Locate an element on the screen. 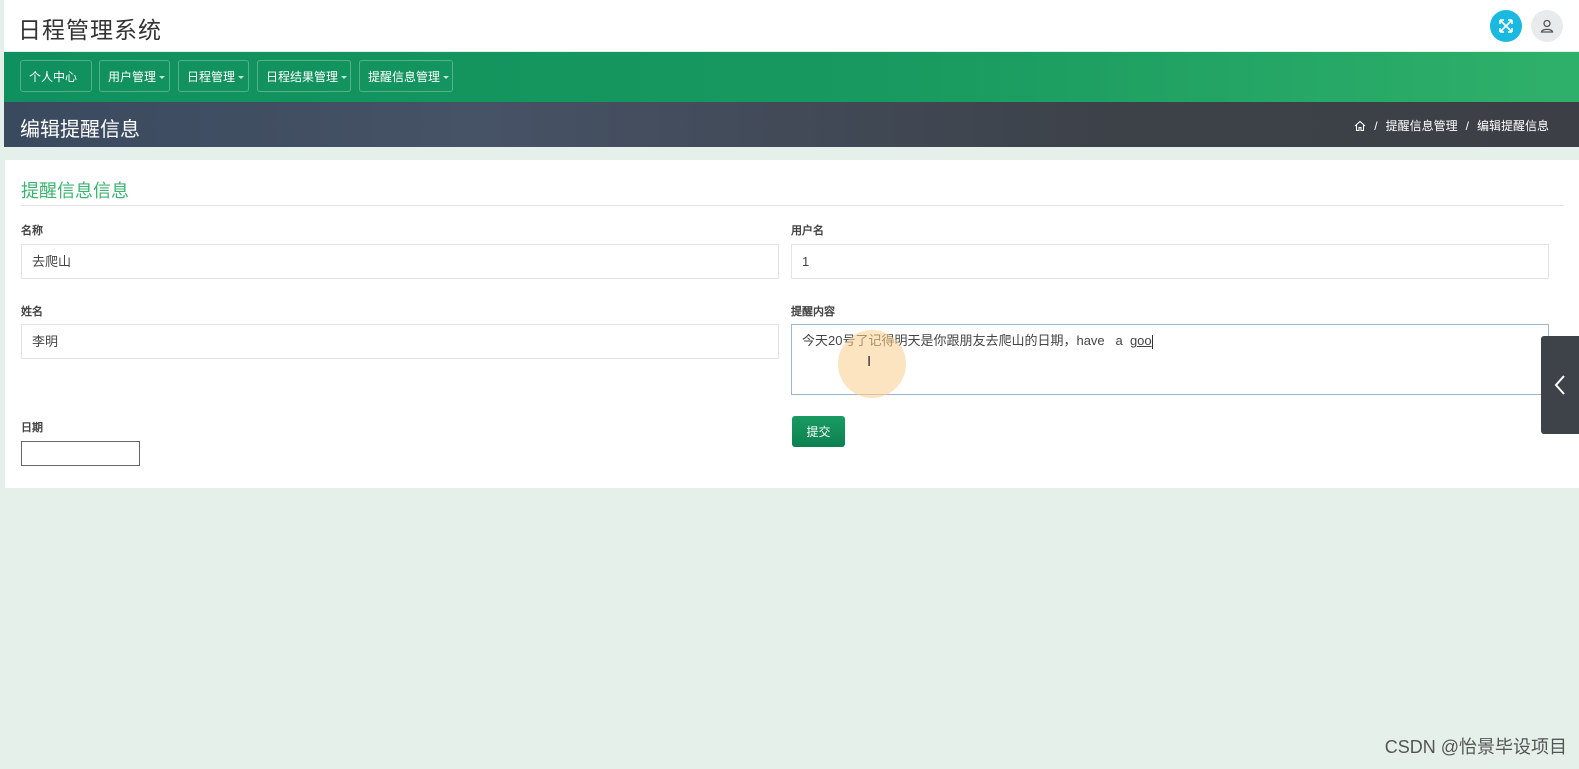 This screenshot has height=769, width=1579. nav-item-label: 日程管理 is located at coordinates (211, 77).